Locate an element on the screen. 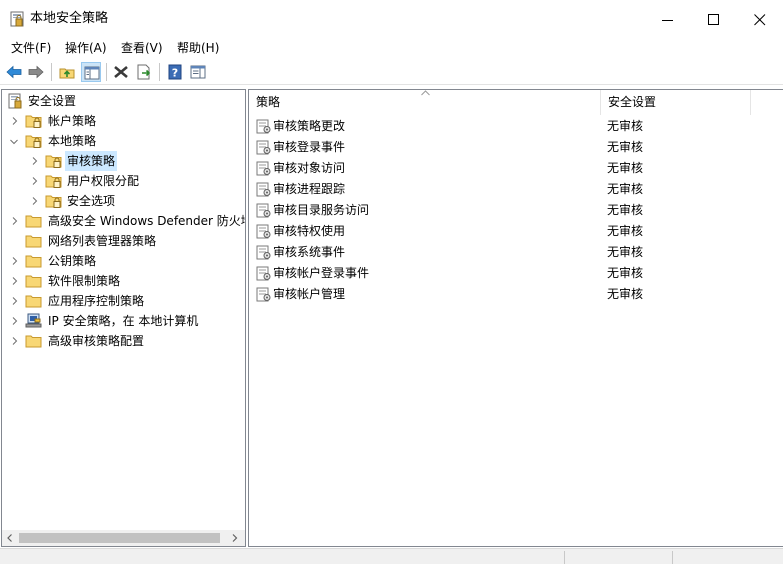 The image size is (783, 564). tree-item-windows-defender-firewall: 高级安全 Windows Defender 防火墙 is located at coordinates (125, 221).